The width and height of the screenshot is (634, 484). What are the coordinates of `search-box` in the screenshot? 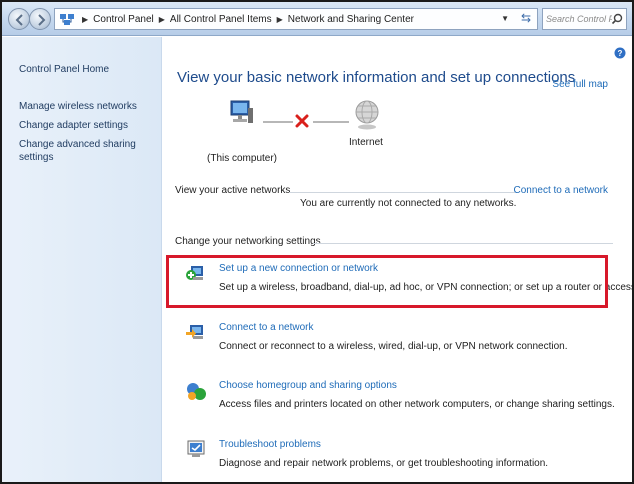 It's located at (584, 19).